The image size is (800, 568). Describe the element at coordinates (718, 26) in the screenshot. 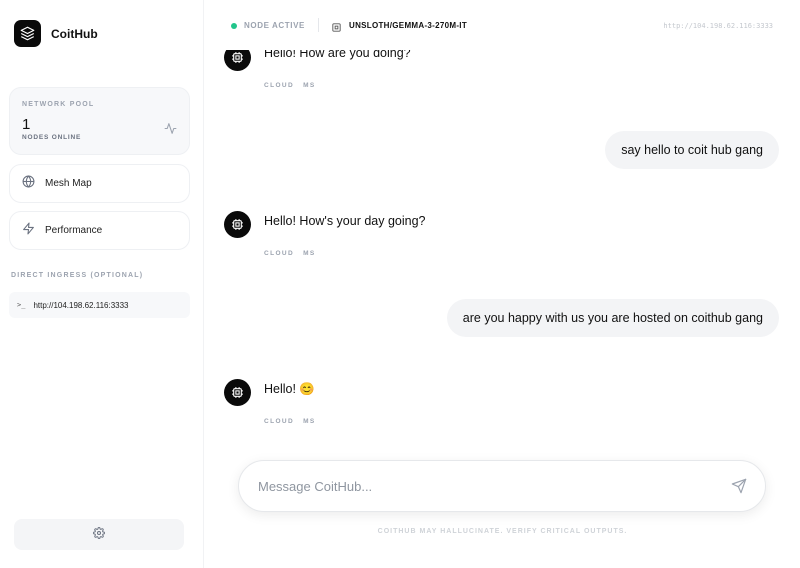

I see `endpoint-url: http://104.198.62.116:3333` at that location.